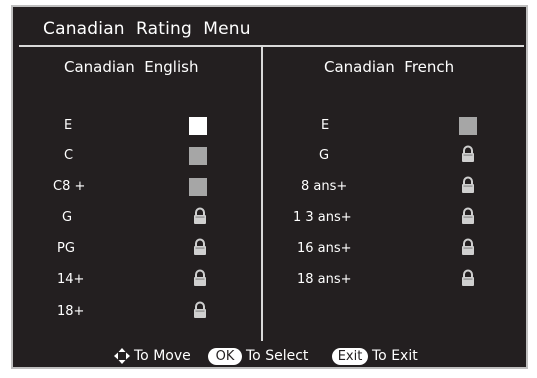  What do you see at coordinates (162, 356) in the screenshot?
I see `move-hint-text: To Move` at bounding box center [162, 356].